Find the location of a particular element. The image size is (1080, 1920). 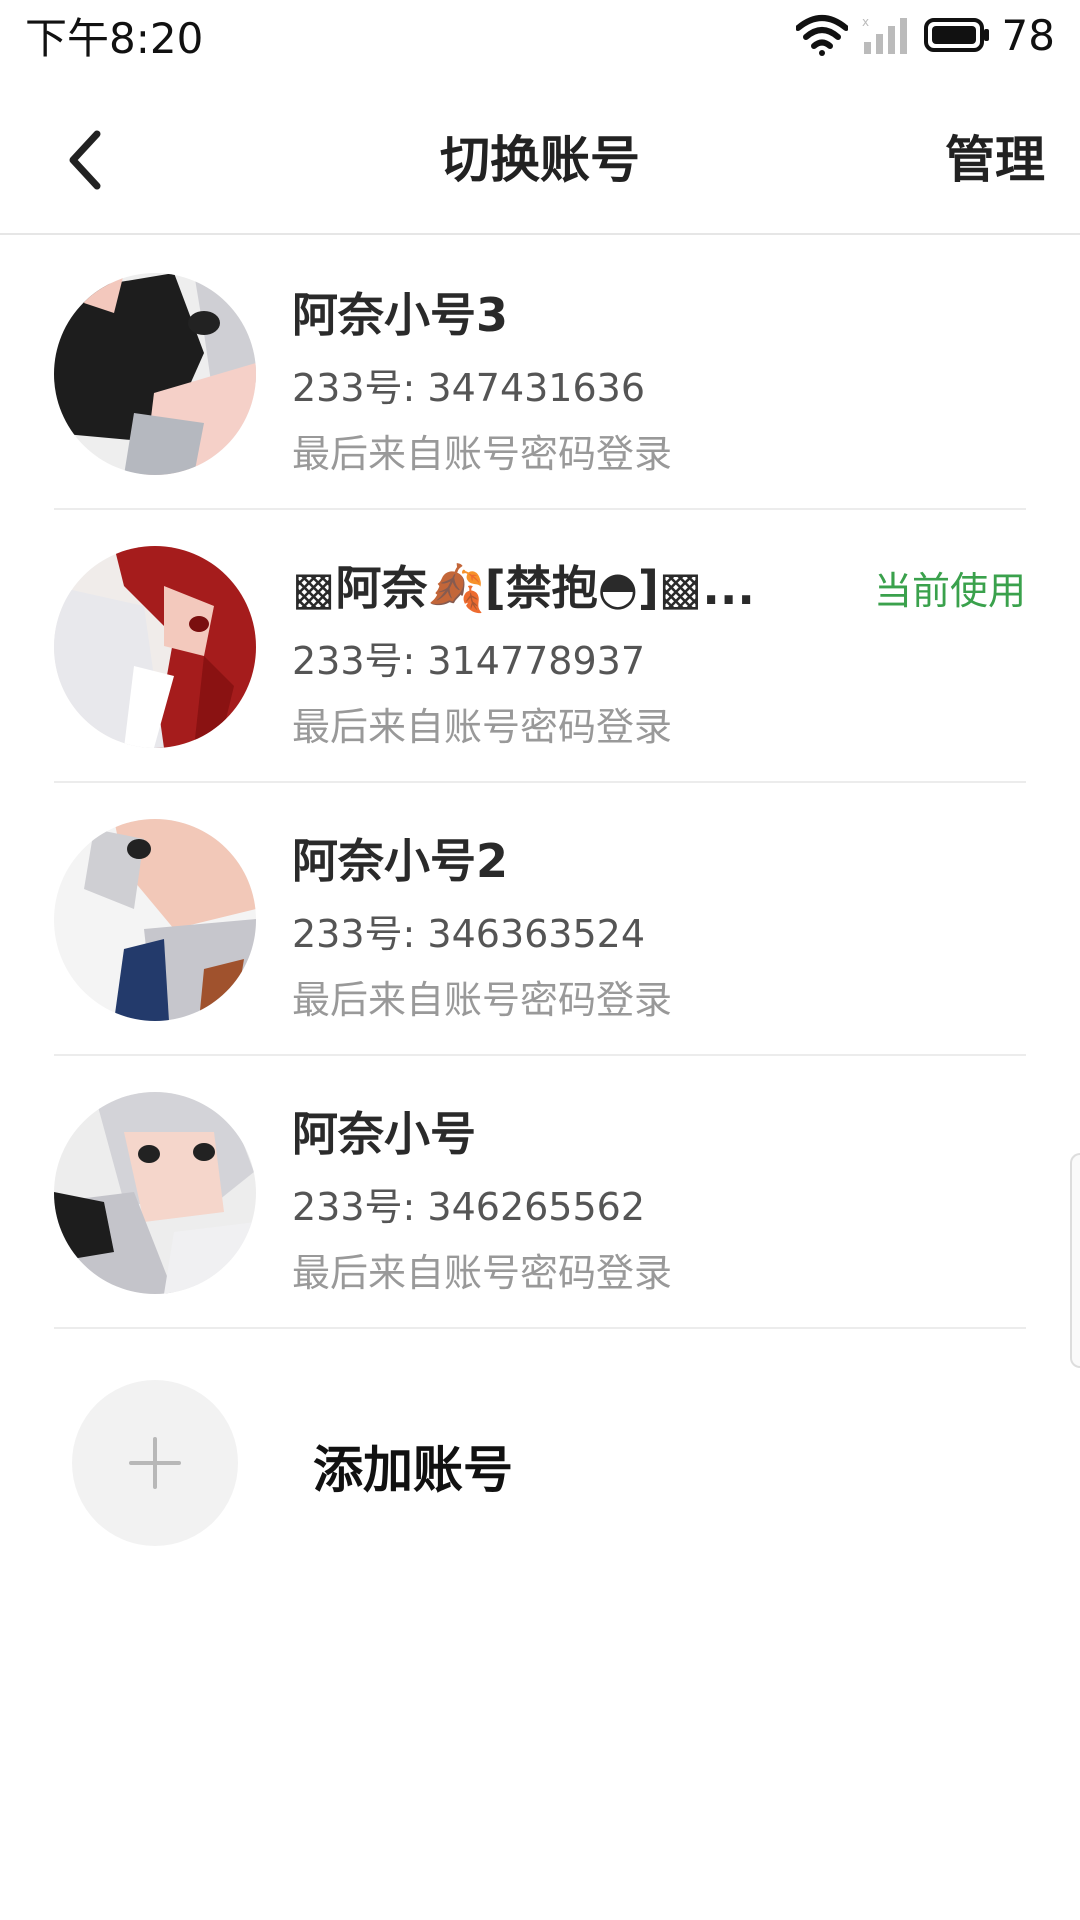

scroll-handle is located at coordinates (1075, 1260).